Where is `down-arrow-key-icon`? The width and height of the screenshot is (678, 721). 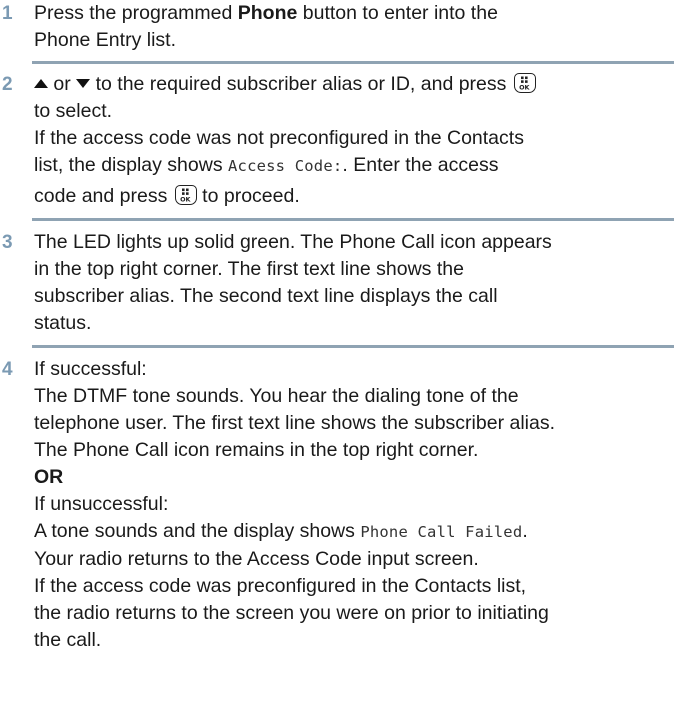
down-arrow-key-icon is located at coordinates (83, 83).